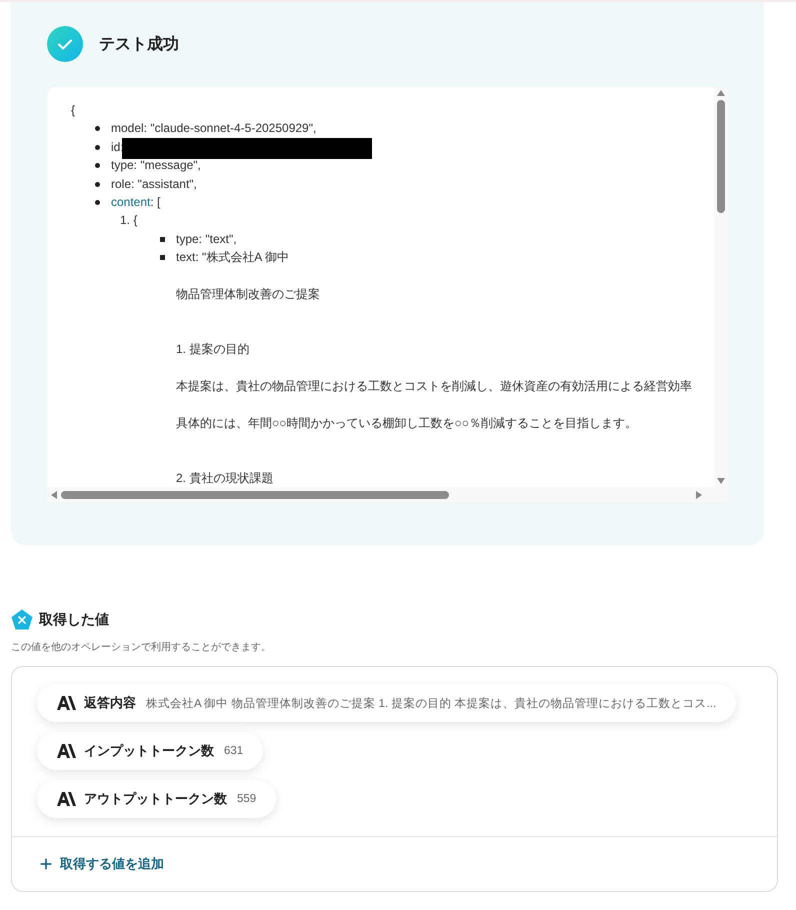 The height and width of the screenshot is (910, 796). Describe the element at coordinates (232, 257) in the screenshot. I see `field-text: text: "株式会社A 御中` at that location.